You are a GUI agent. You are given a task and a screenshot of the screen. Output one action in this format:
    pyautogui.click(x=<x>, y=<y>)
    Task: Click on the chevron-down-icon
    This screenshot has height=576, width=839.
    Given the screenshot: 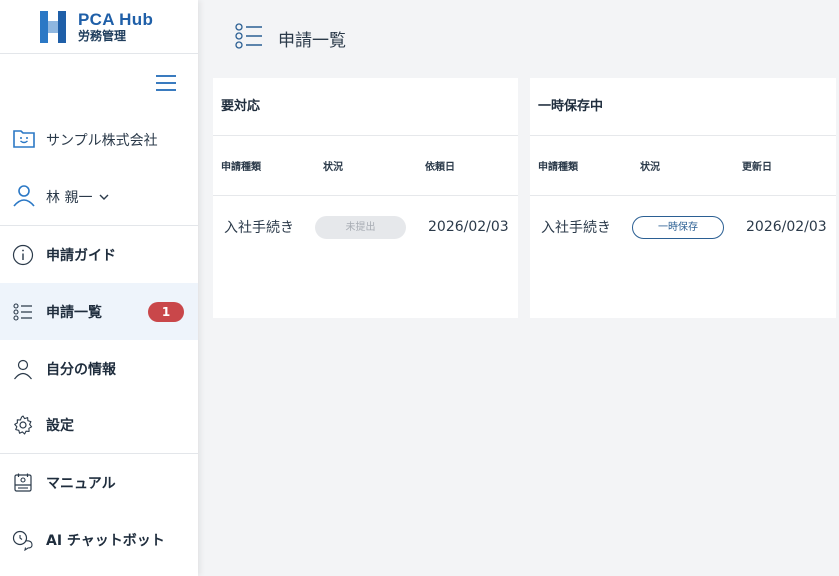 What is the action you would take?
    pyautogui.click(x=104, y=197)
    